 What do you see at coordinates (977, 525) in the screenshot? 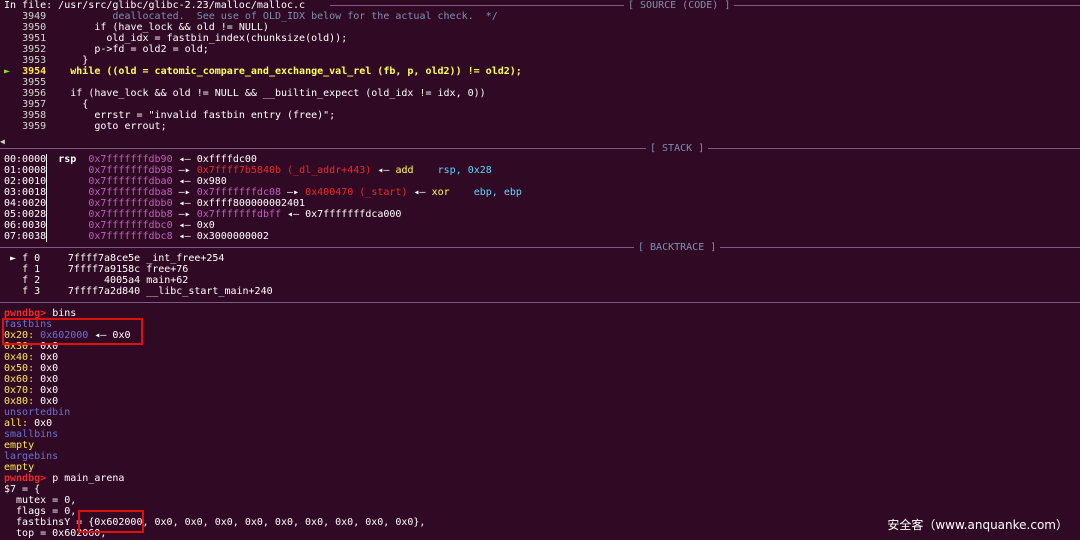
I see `watermark: 安全客（www.anquanke.com）` at bounding box center [977, 525].